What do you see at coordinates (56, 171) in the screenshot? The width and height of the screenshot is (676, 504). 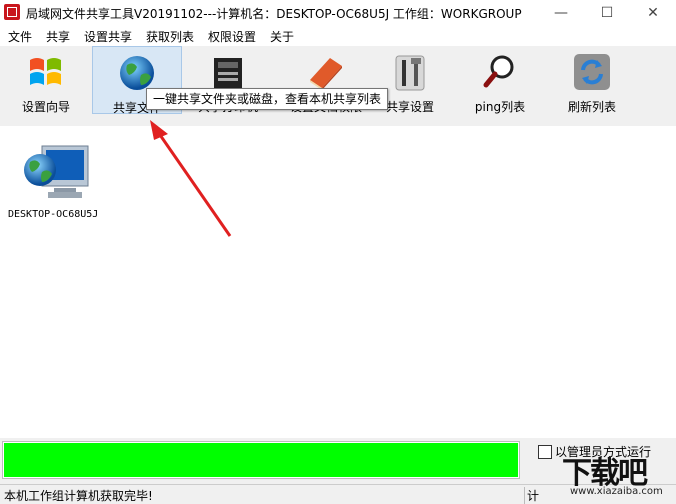 I see `network-computer-icon` at bounding box center [56, 171].